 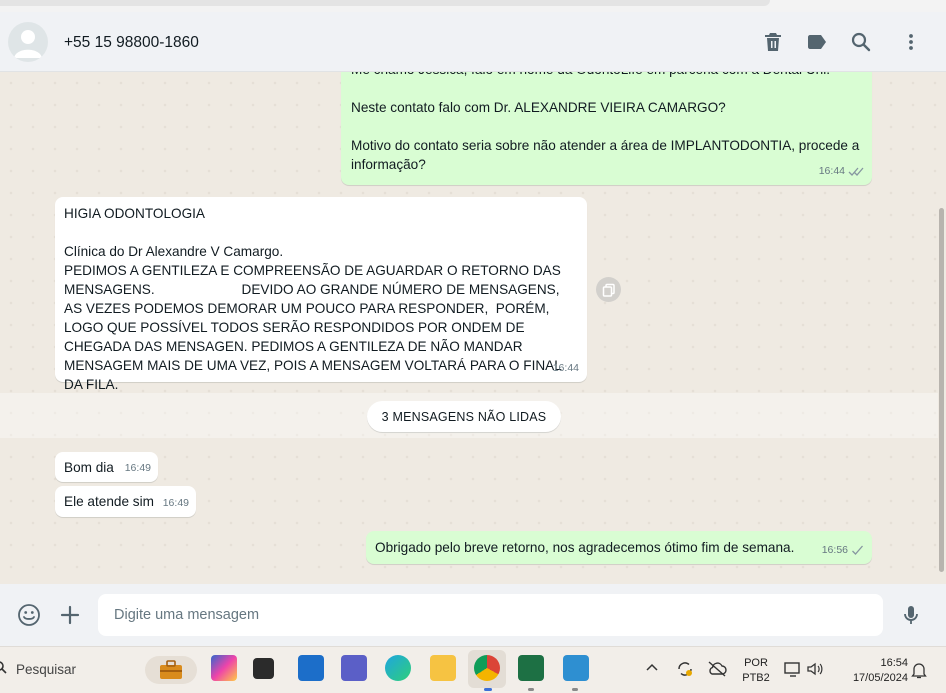 What do you see at coordinates (717, 671) in the screenshot?
I see `cloud-offline-icon` at bounding box center [717, 671].